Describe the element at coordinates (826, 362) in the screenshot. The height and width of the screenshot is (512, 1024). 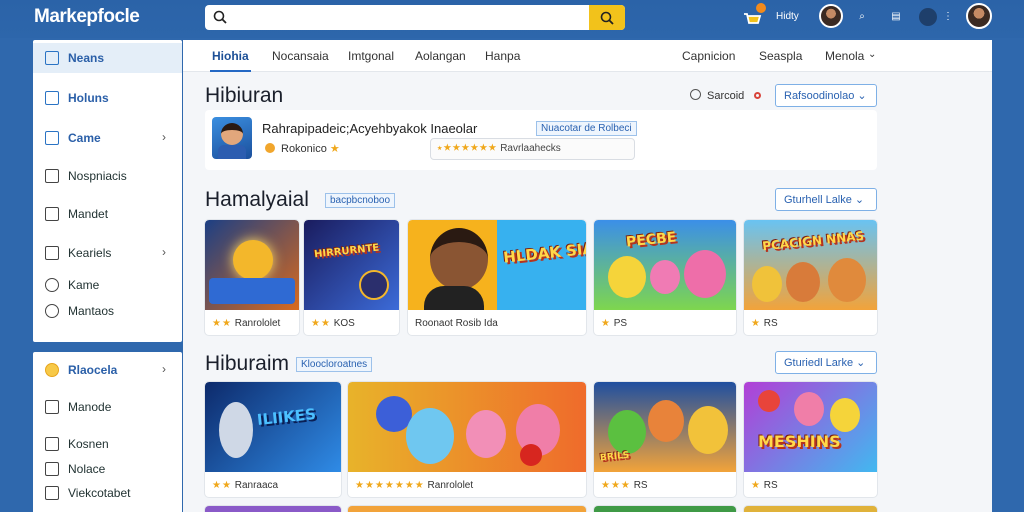
I see `see-all-button: Gturiedl Larke ⌄` at that location.